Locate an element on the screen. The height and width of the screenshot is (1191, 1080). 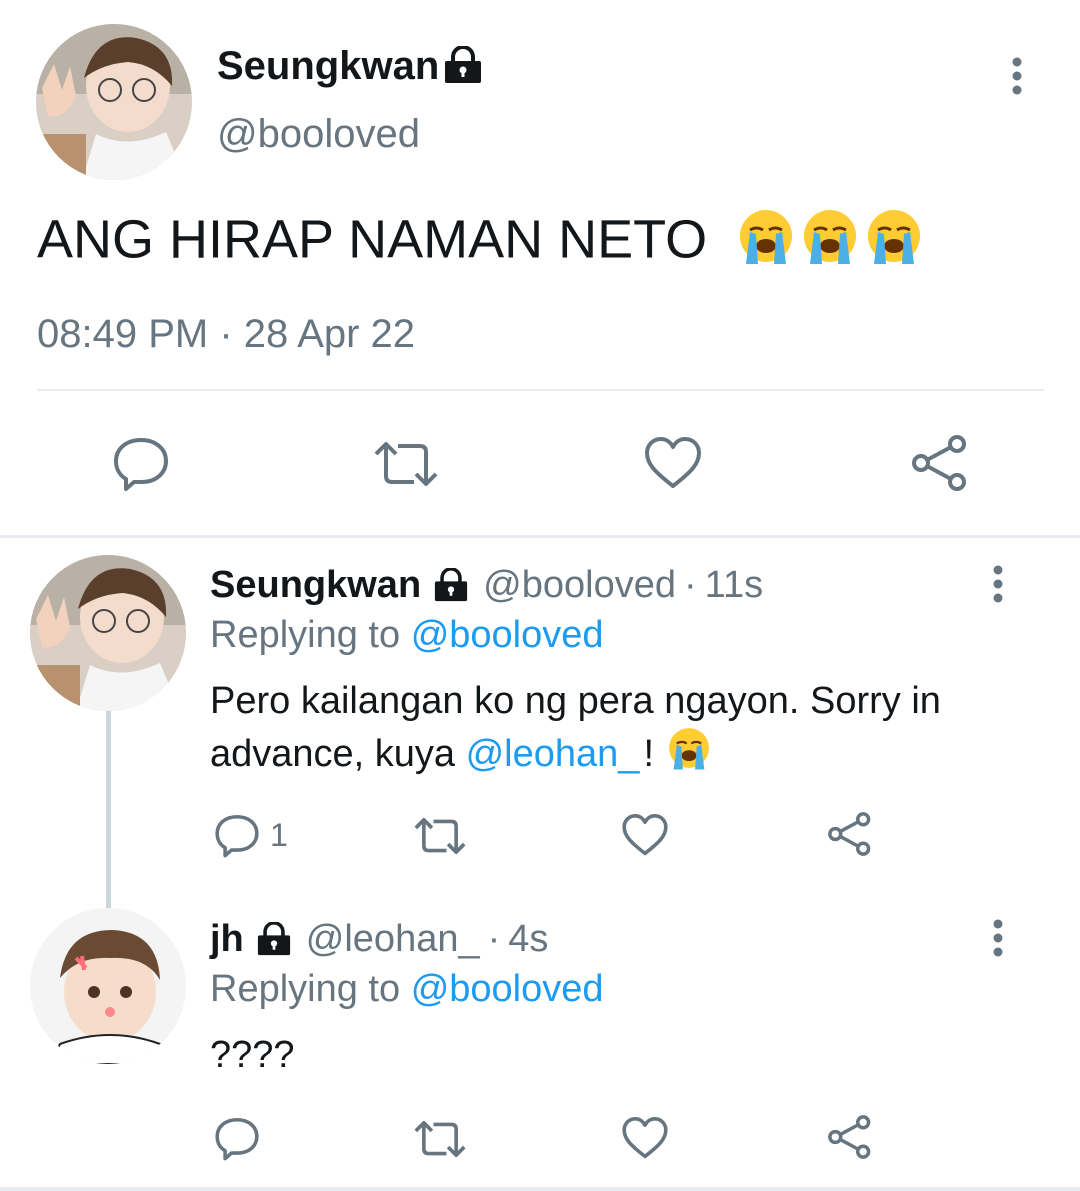
reply-count: 1 is located at coordinates (279, 834).